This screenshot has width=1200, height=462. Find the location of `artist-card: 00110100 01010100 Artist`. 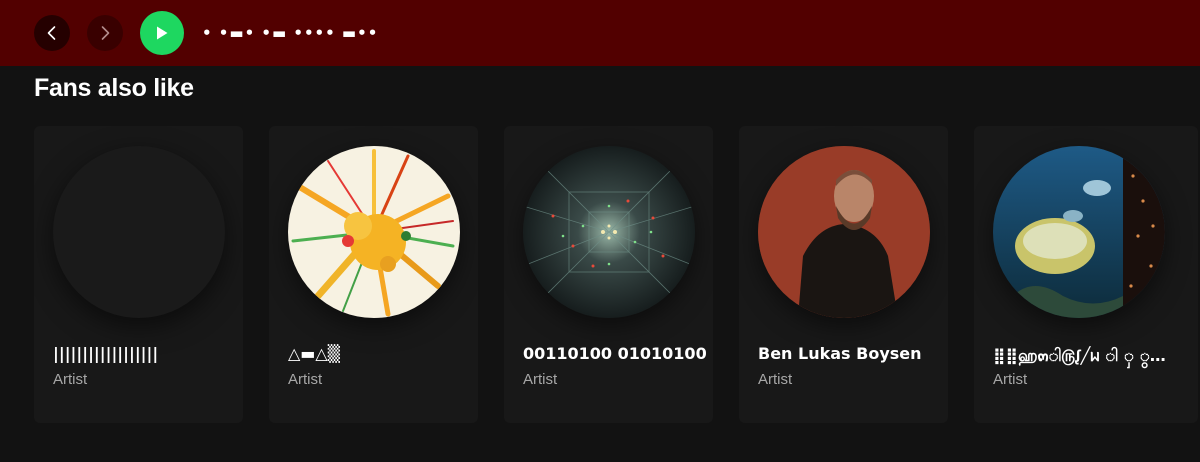

artist-card: 00110100 01010100 Artist is located at coordinates (608, 274).